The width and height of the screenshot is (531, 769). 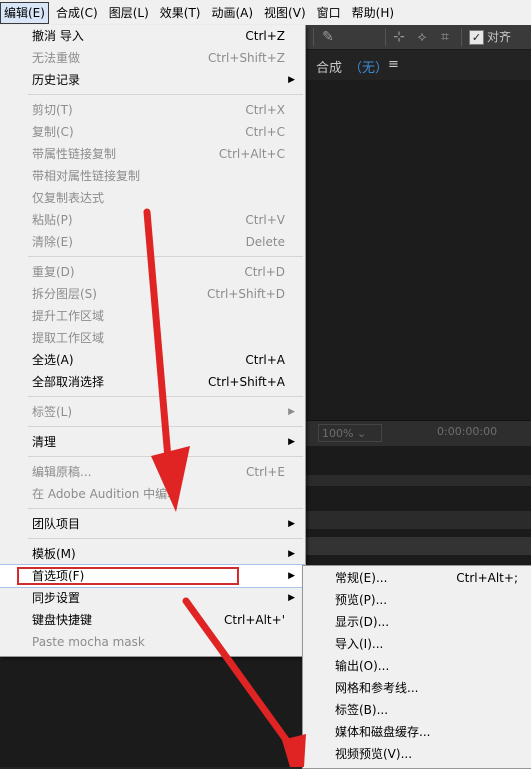 What do you see at coordinates (44, 442) in the screenshot?
I see `menu-item-label: 清理` at bounding box center [44, 442].